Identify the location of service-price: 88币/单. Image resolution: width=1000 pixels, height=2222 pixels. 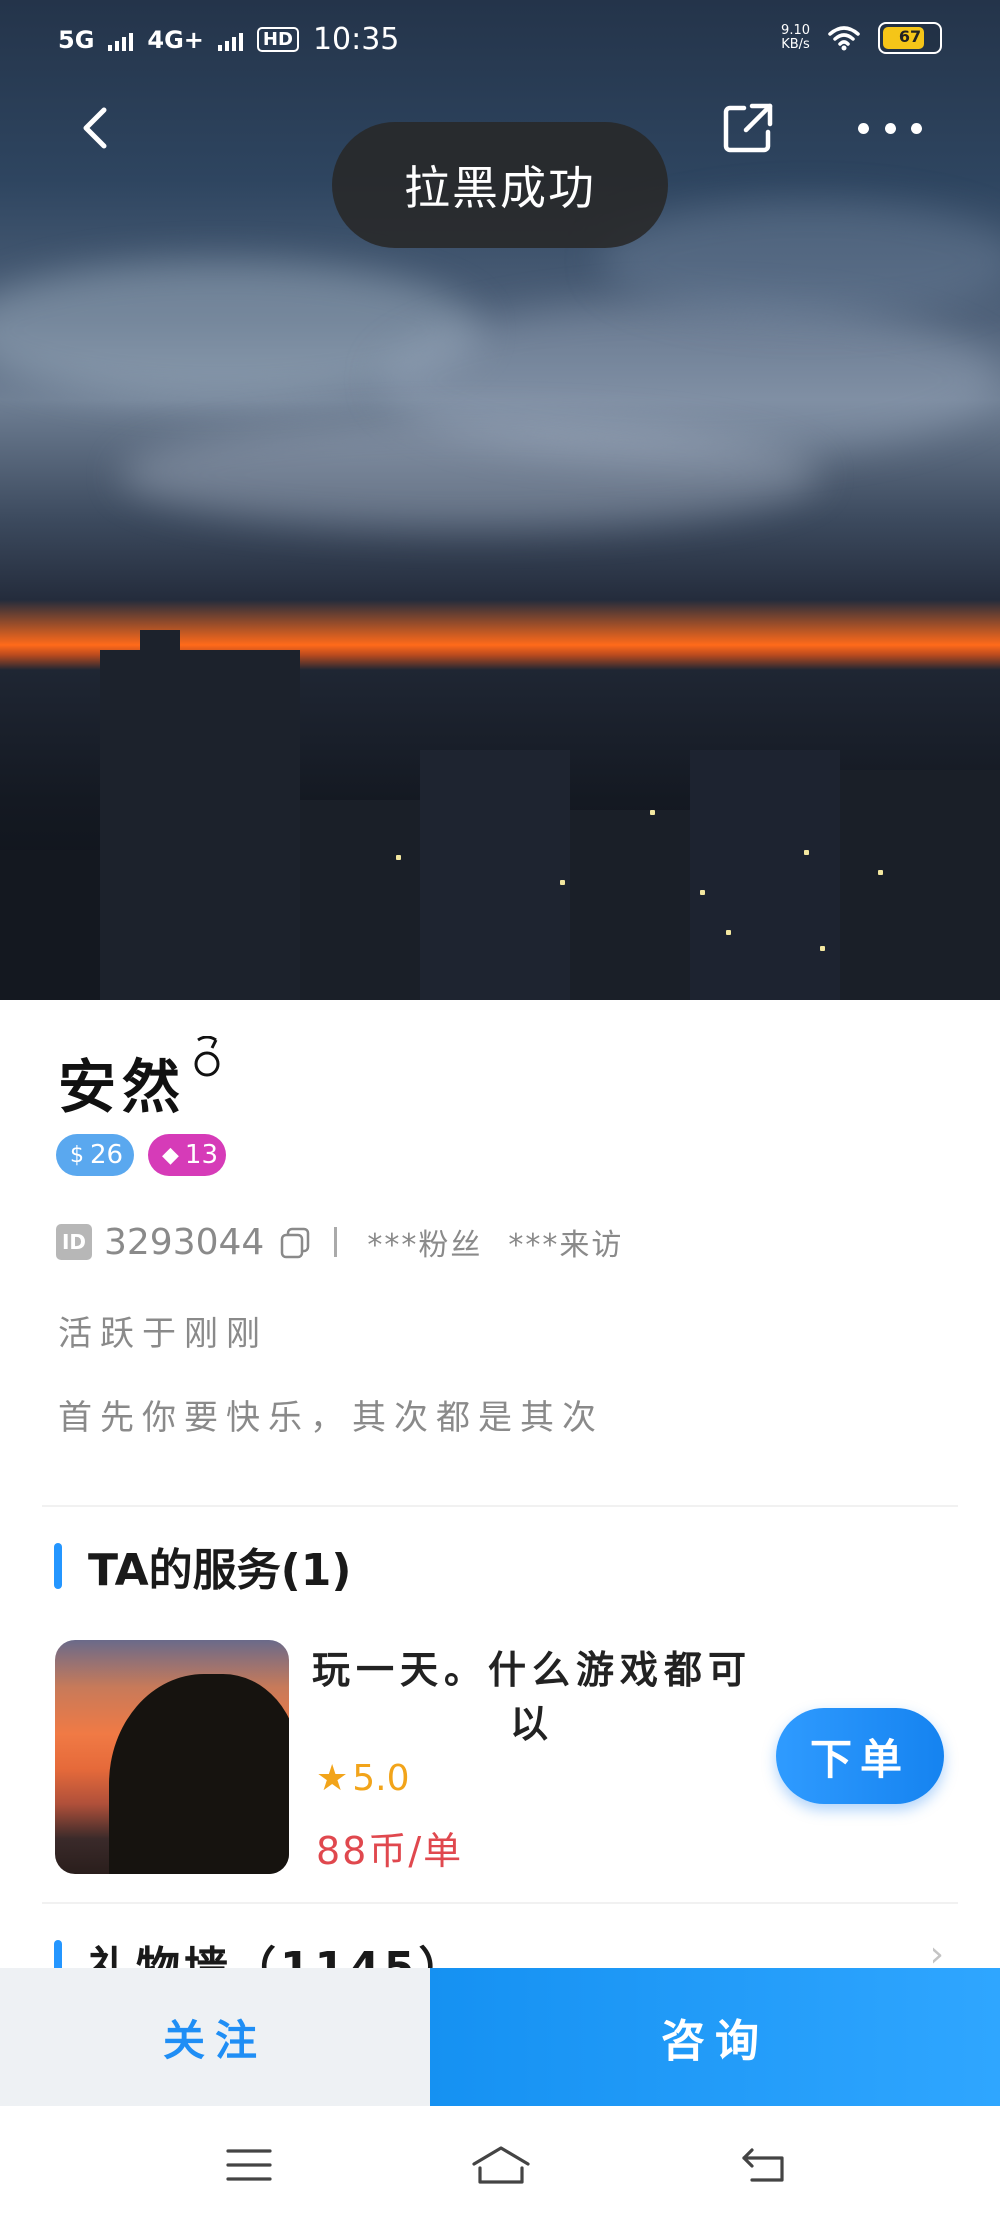
(390, 1851).